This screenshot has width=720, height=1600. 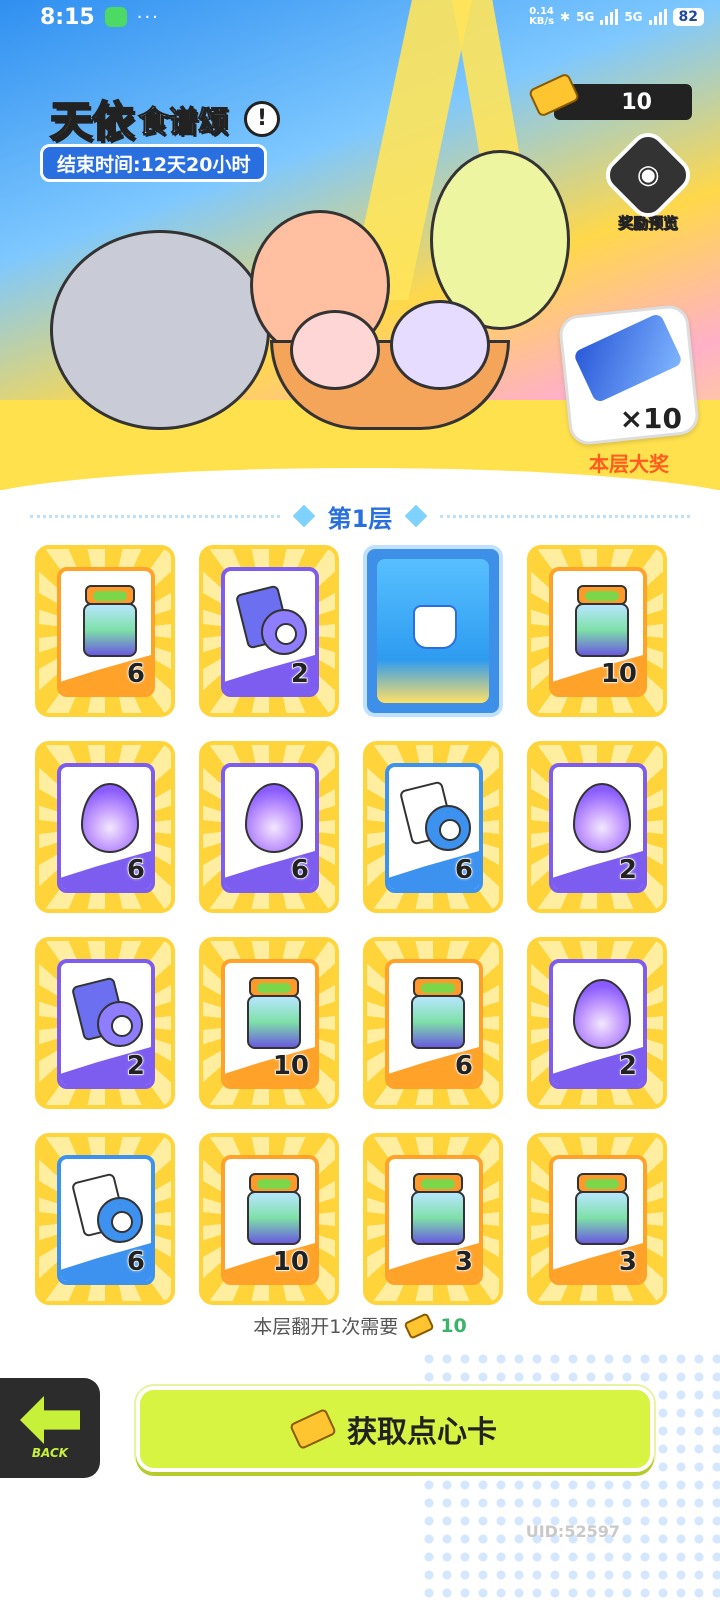 I want to click on signal-icon, so click(x=657, y=17).